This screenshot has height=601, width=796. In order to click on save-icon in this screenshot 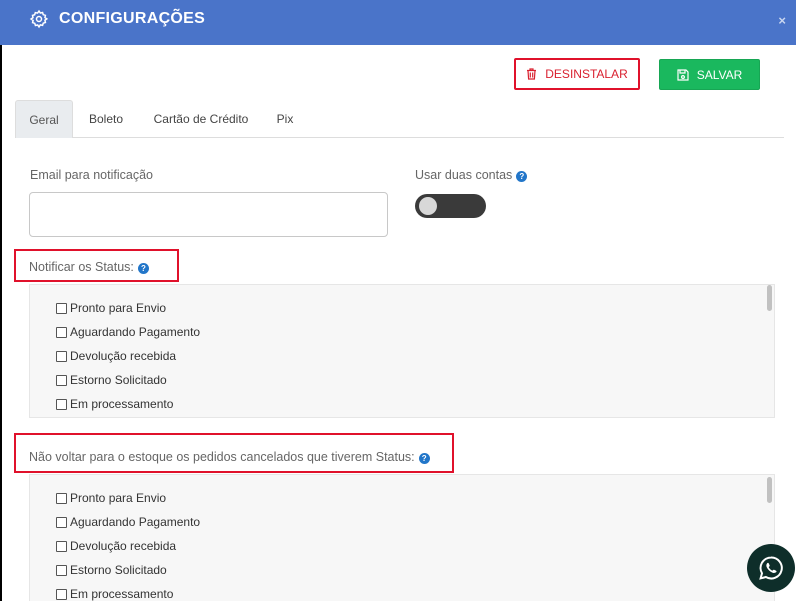, I will do `click(683, 74)`.